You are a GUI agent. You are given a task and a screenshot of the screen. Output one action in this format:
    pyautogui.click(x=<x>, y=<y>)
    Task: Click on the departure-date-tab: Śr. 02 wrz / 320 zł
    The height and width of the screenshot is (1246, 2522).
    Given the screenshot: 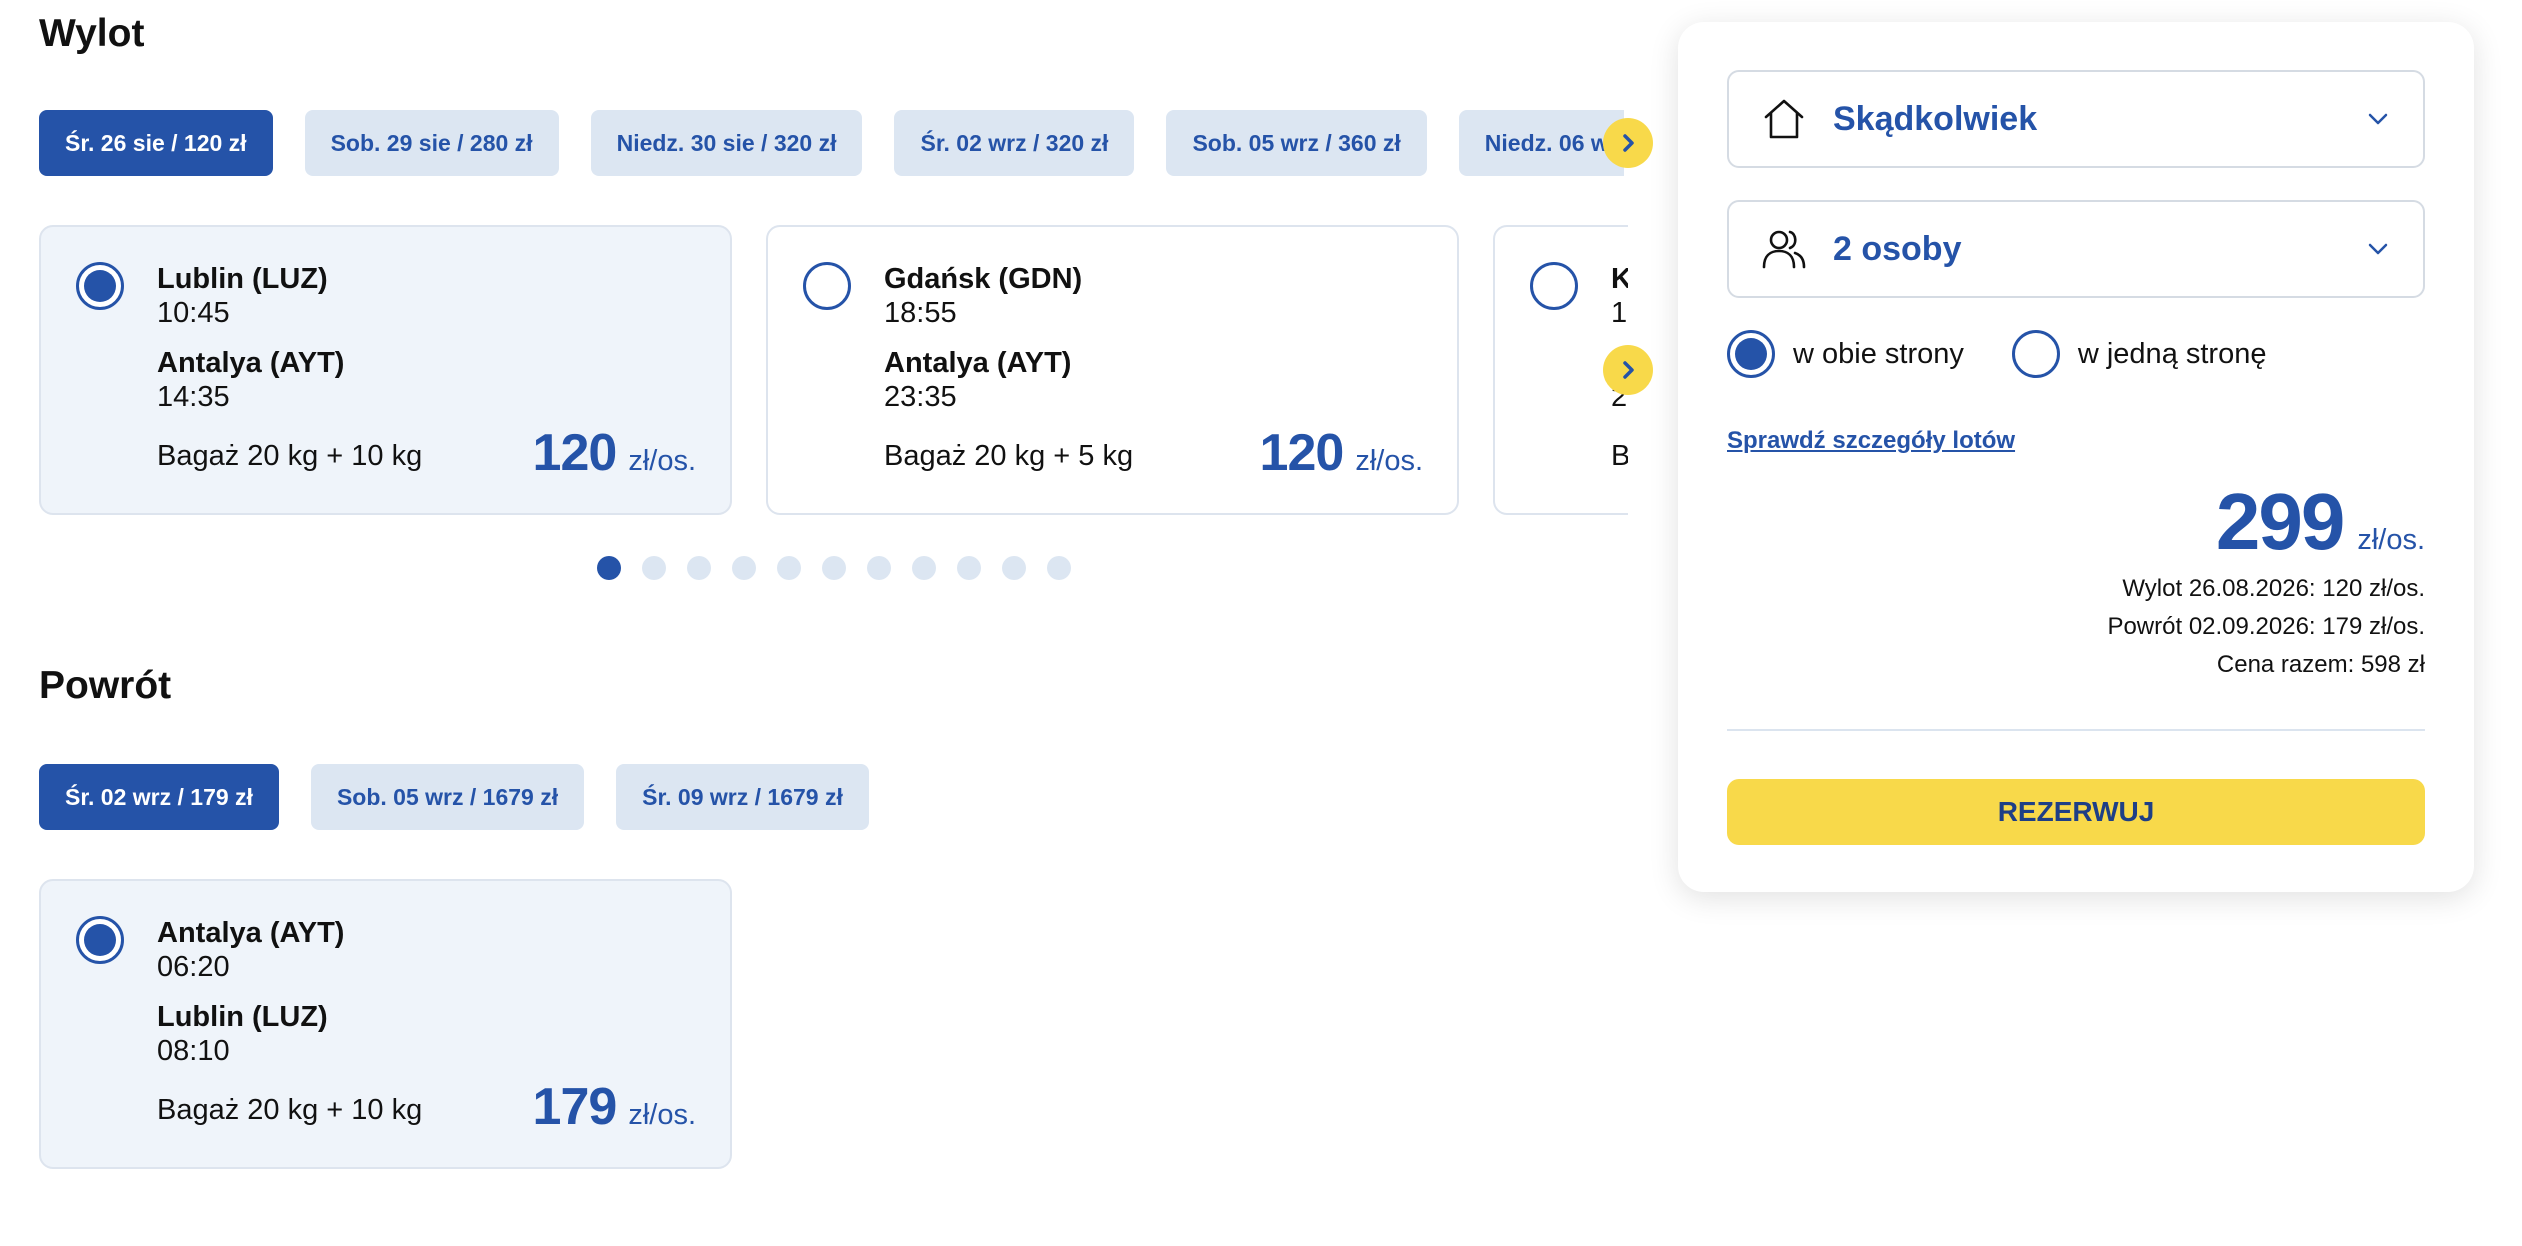 What is the action you would take?
    pyautogui.click(x=1014, y=143)
    